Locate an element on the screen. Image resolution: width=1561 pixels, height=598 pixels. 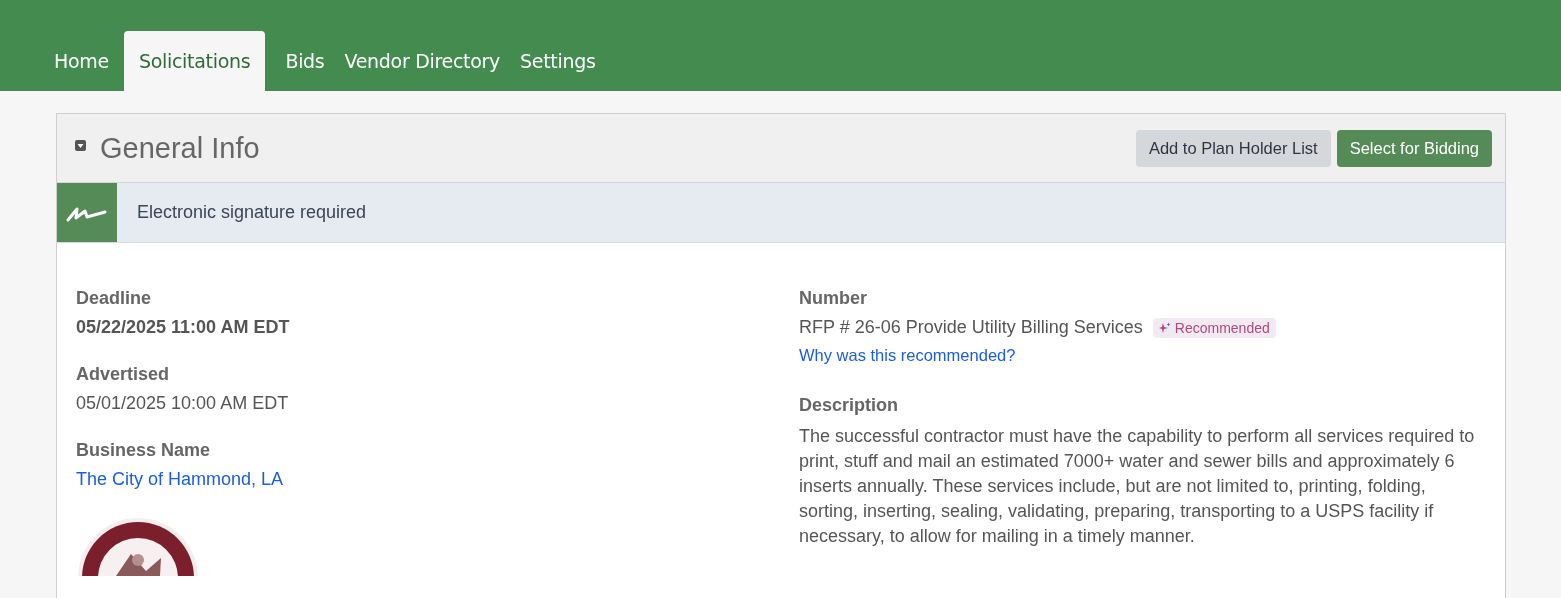
notice-text: Electronic signature required is located at coordinates (252, 212).